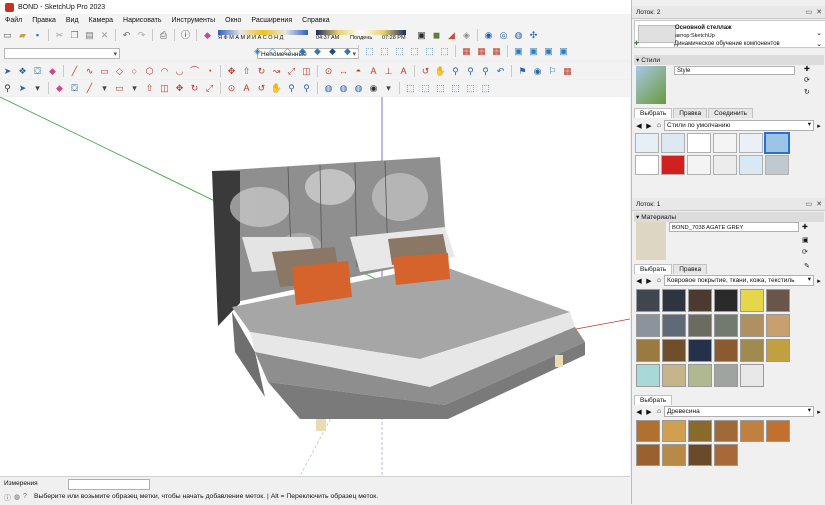 Image resolution: width=825 pixels, height=505 pixels. What do you see at coordinates (819, 44) in the screenshot?
I see `desc-expand-icon: ⌄` at bounding box center [819, 44].